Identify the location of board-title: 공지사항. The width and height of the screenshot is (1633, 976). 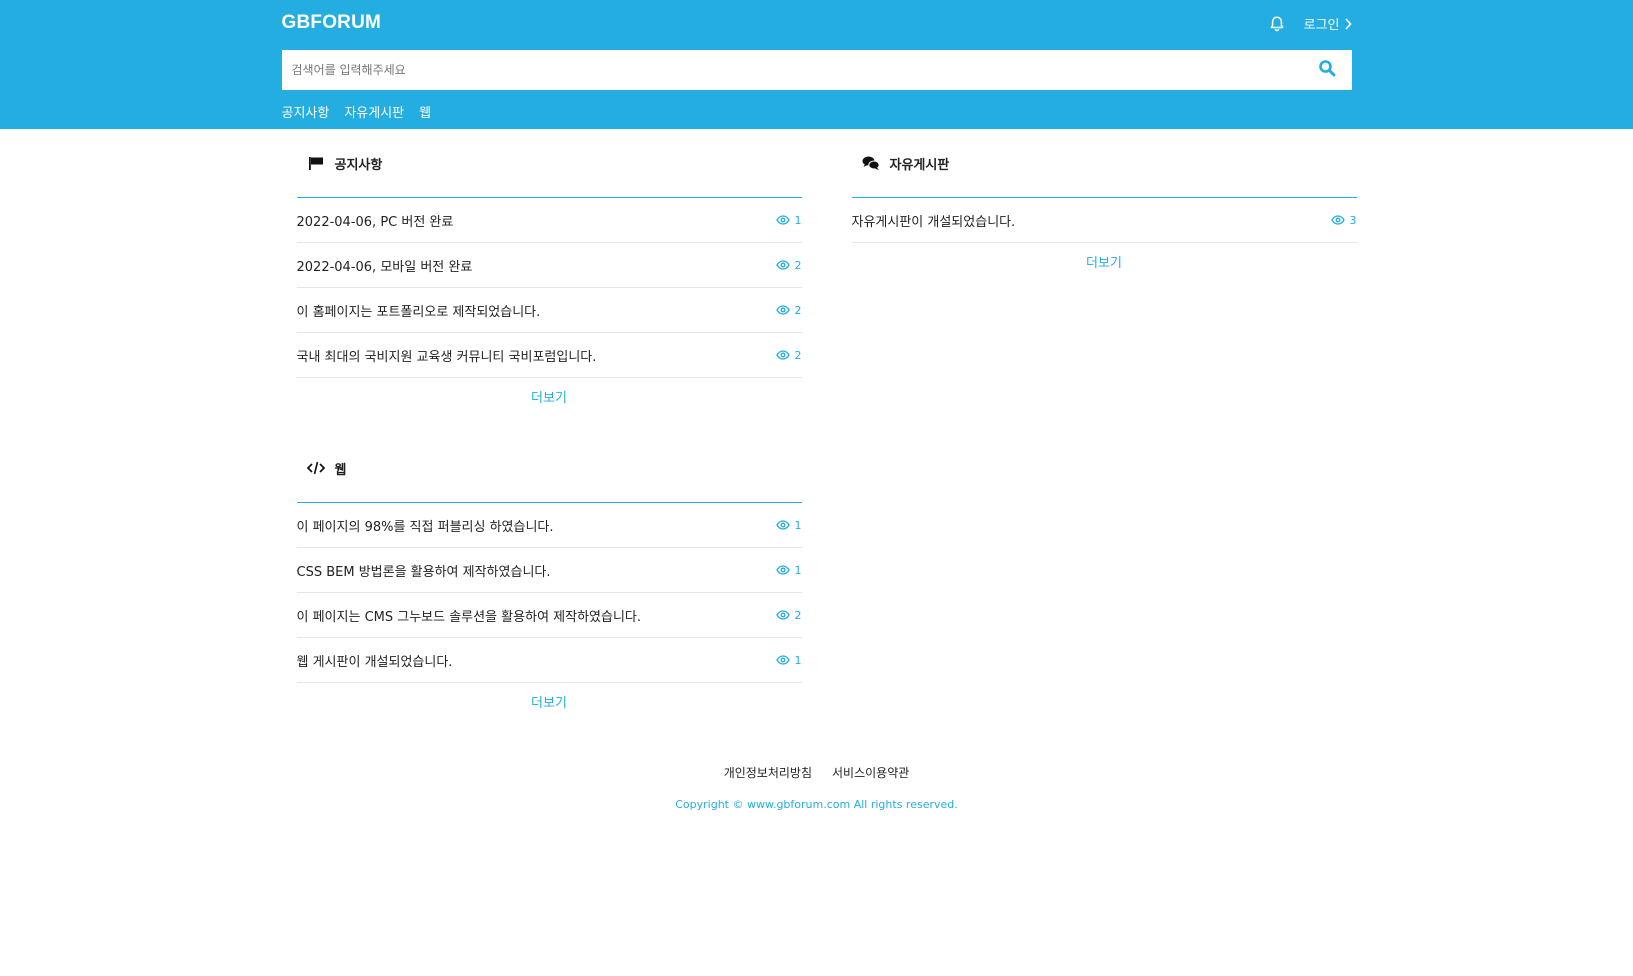
(549, 163).